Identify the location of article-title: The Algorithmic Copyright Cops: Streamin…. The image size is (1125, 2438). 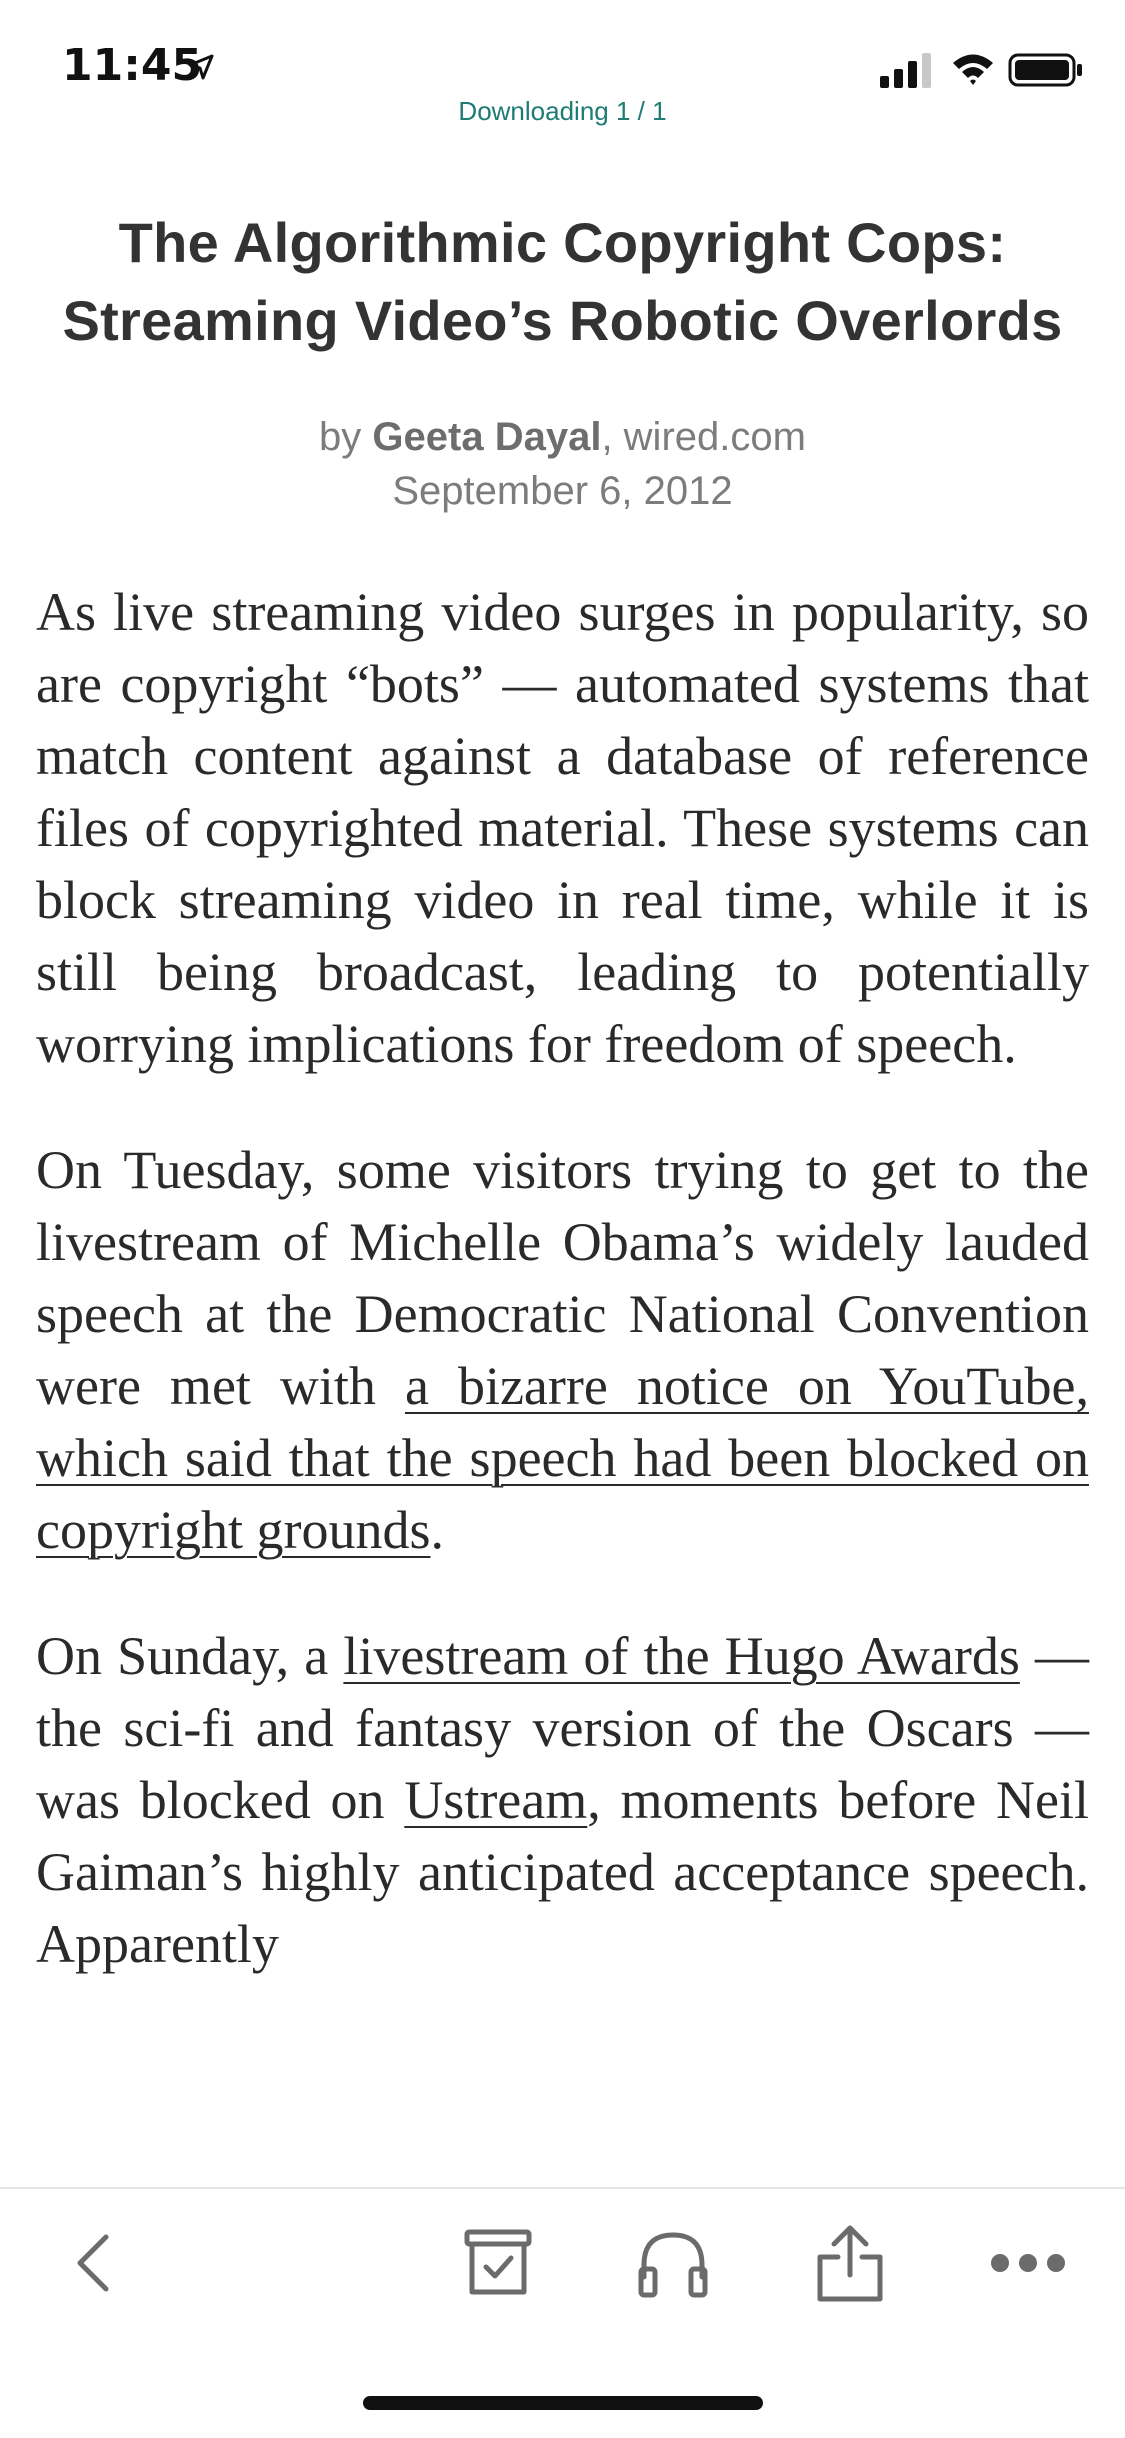
(562, 282).